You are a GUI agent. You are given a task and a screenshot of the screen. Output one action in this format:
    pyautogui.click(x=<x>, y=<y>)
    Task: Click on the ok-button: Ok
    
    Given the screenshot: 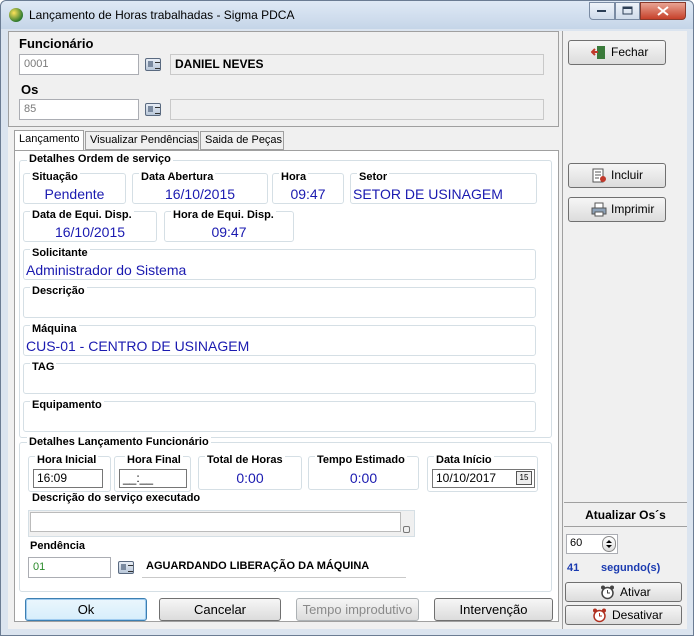 What is the action you would take?
    pyautogui.click(x=86, y=609)
    